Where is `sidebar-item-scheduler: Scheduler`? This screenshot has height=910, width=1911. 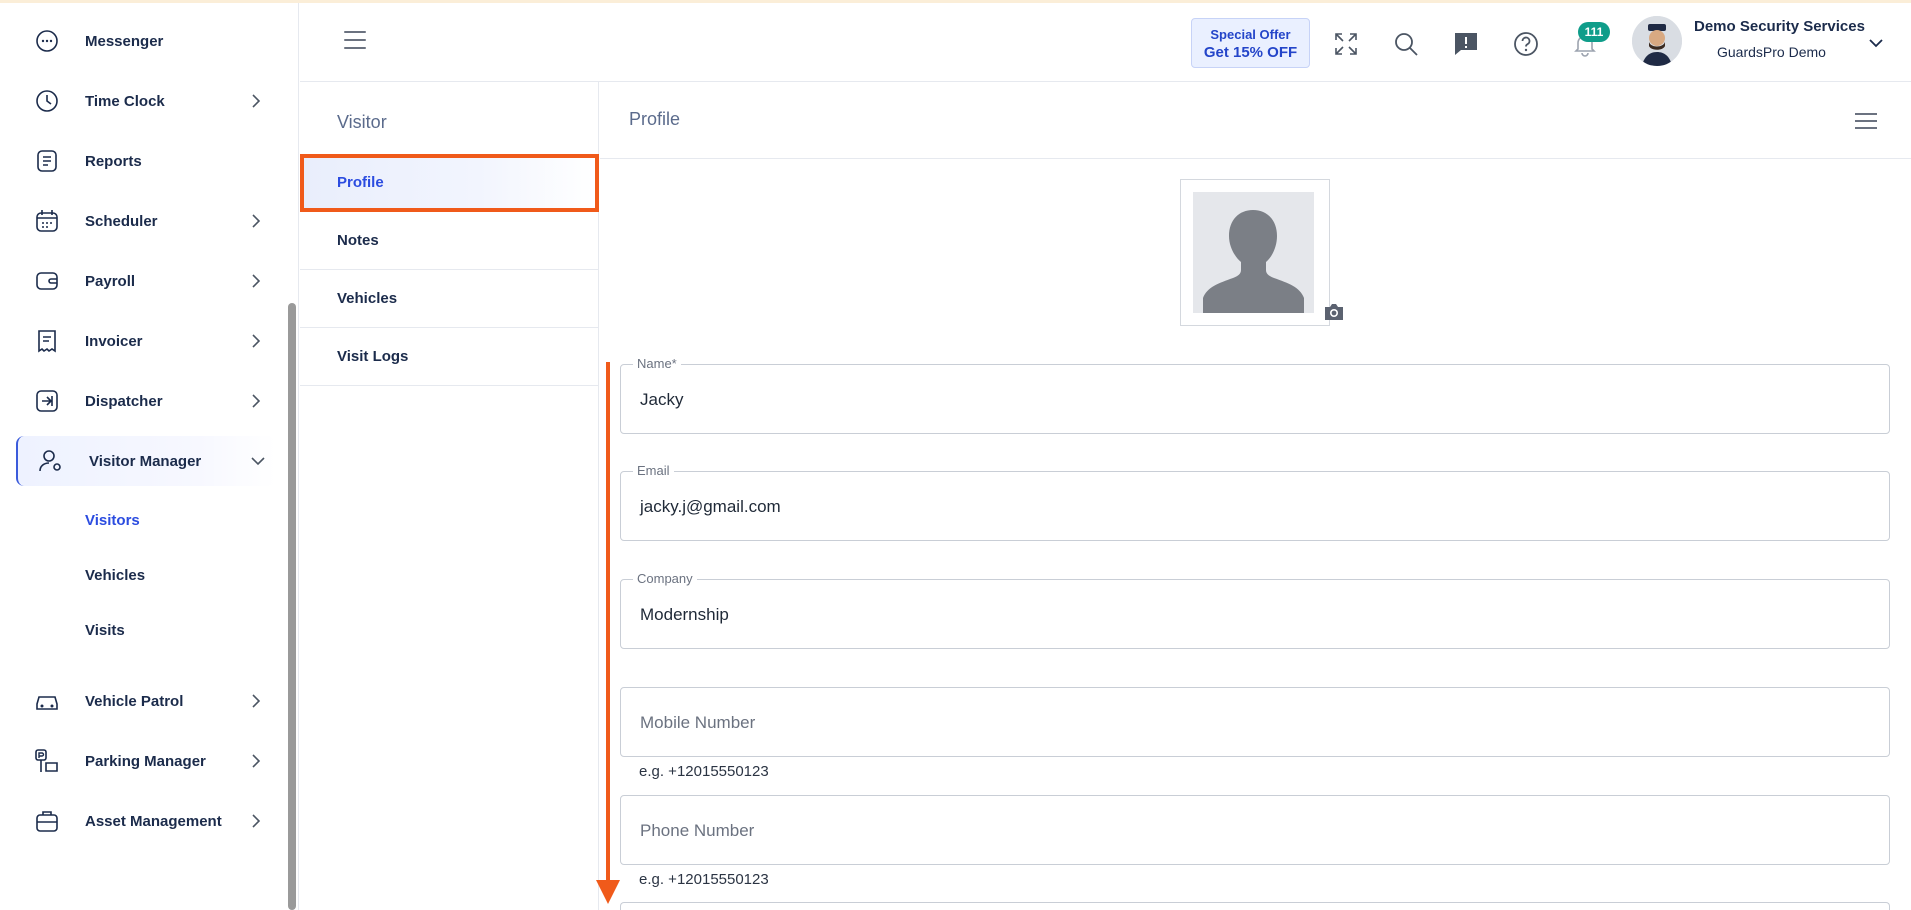 sidebar-item-scheduler: Scheduler is located at coordinates (146, 221).